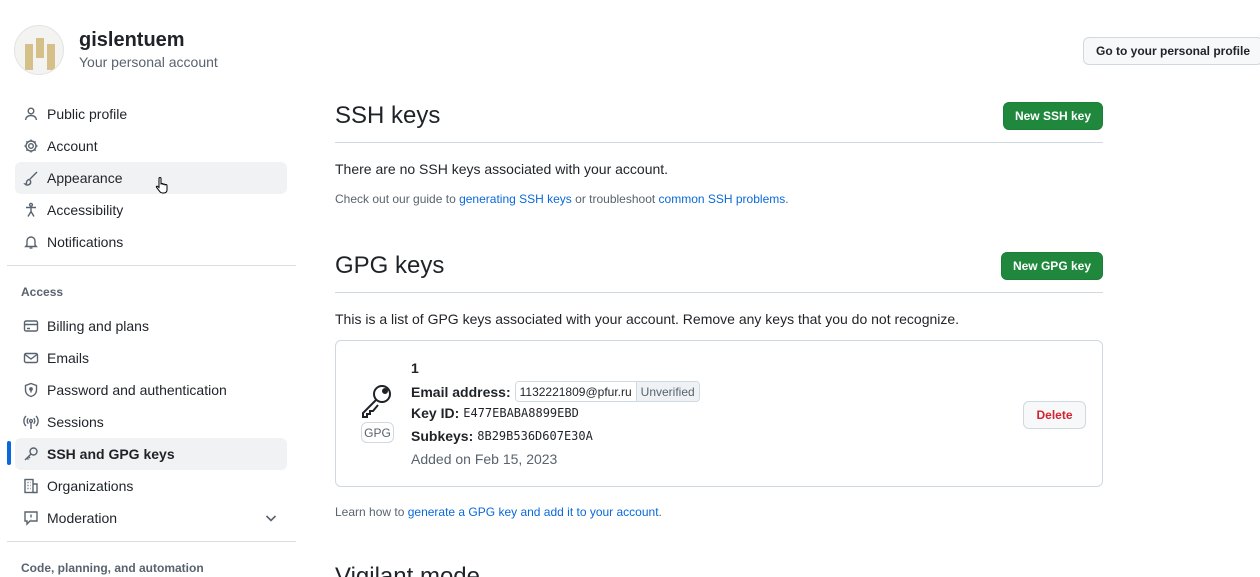 This screenshot has width=1260, height=577. What do you see at coordinates (31, 326) in the screenshot?
I see `credit-card-icon` at bounding box center [31, 326].